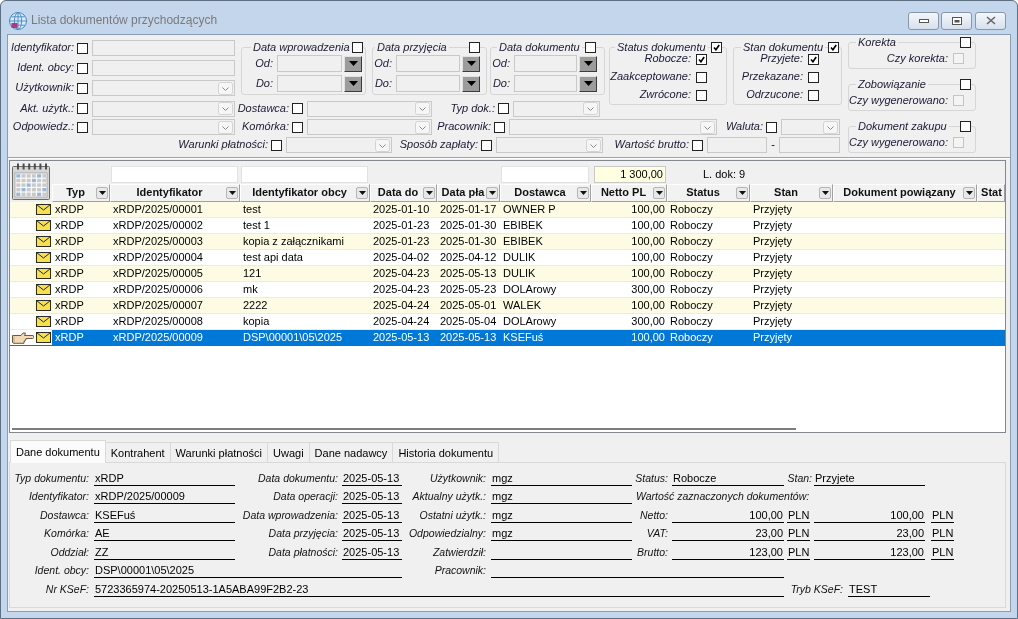  What do you see at coordinates (468, 321) in the screenshot?
I see `table-cell-text: 2025-05-04` at bounding box center [468, 321].